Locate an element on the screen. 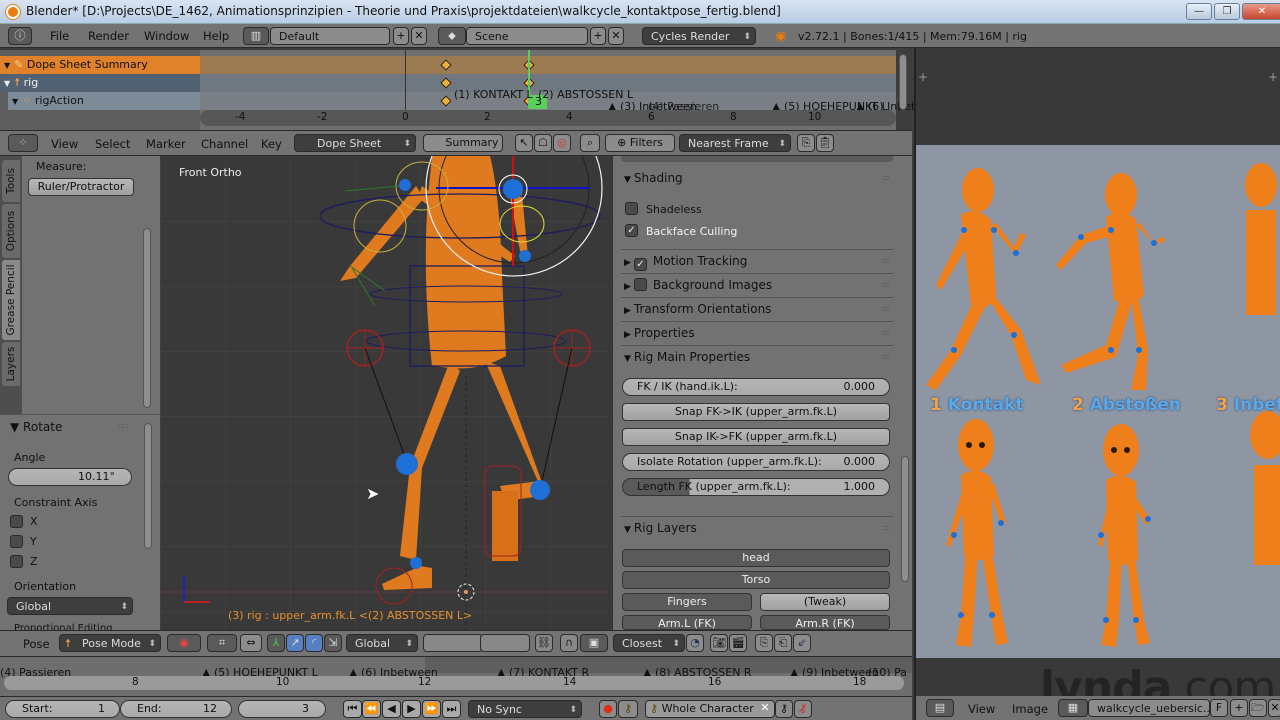 This screenshot has width=1280, height=720. channel-rigaction: ▼ ⁘ rigAction is located at coordinates (104, 101).